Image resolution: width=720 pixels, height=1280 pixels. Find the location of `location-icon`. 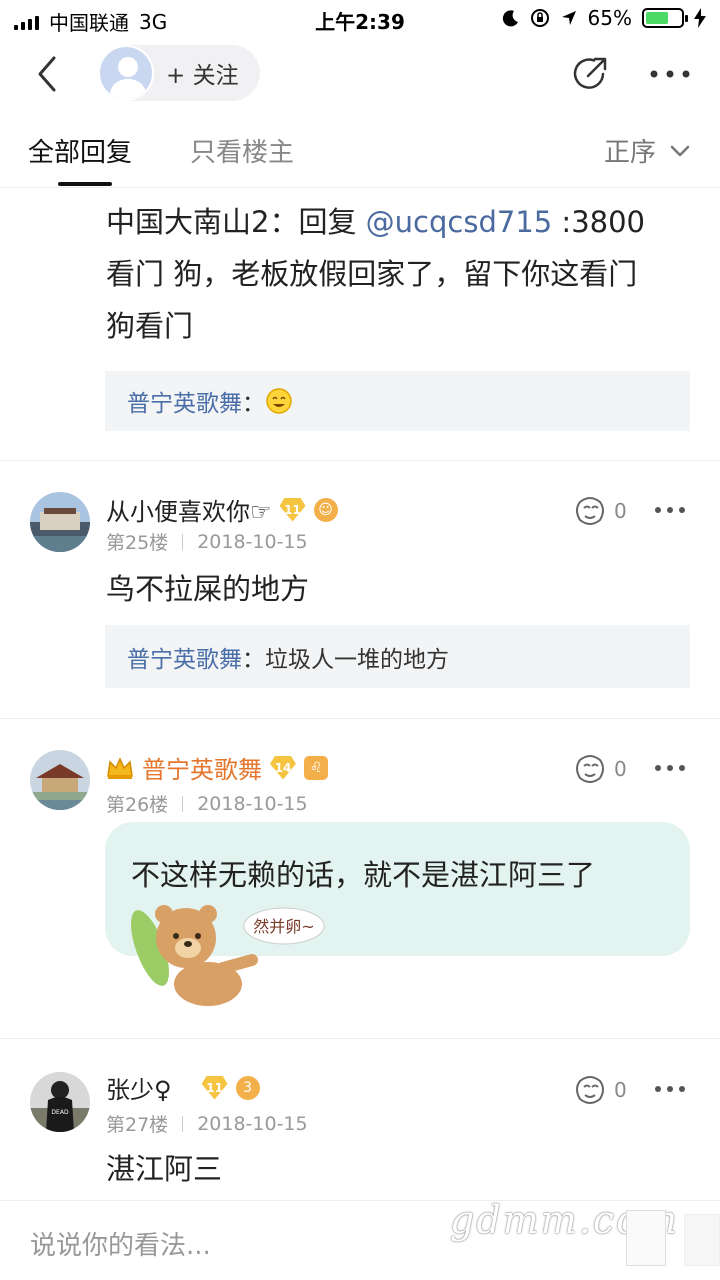

location-icon is located at coordinates (568, 18).